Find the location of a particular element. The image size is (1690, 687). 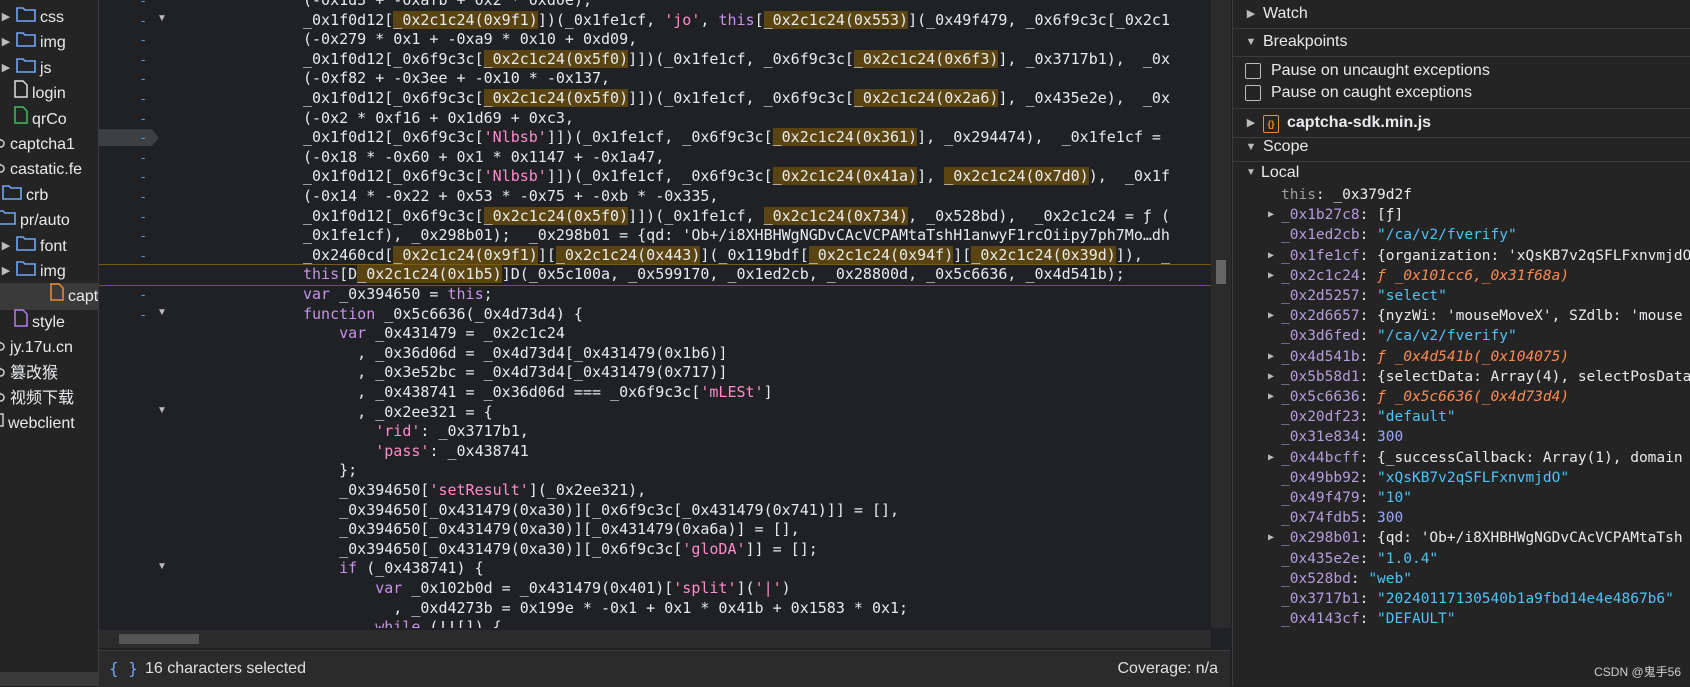

tree-item: 视频下载 is located at coordinates (37, 398).